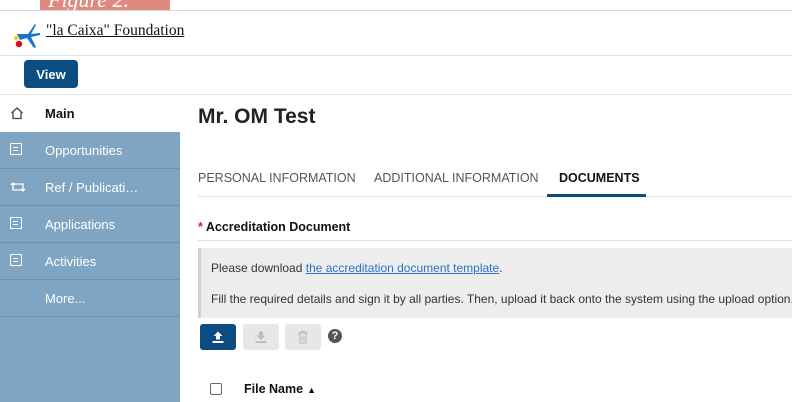 Image resolution: width=792 pixels, height=402 pixels. I want to click on delete-button, so click(303, 337).